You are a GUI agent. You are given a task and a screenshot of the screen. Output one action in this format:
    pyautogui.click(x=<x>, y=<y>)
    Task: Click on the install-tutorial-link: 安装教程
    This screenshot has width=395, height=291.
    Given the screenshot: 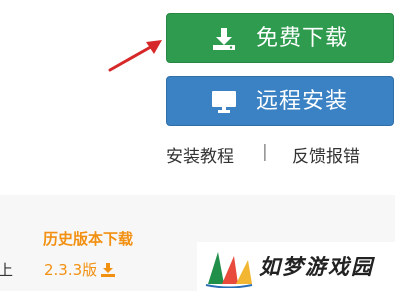 What is the action you would take?
    pyautogui.click(x=200, y=154)
    